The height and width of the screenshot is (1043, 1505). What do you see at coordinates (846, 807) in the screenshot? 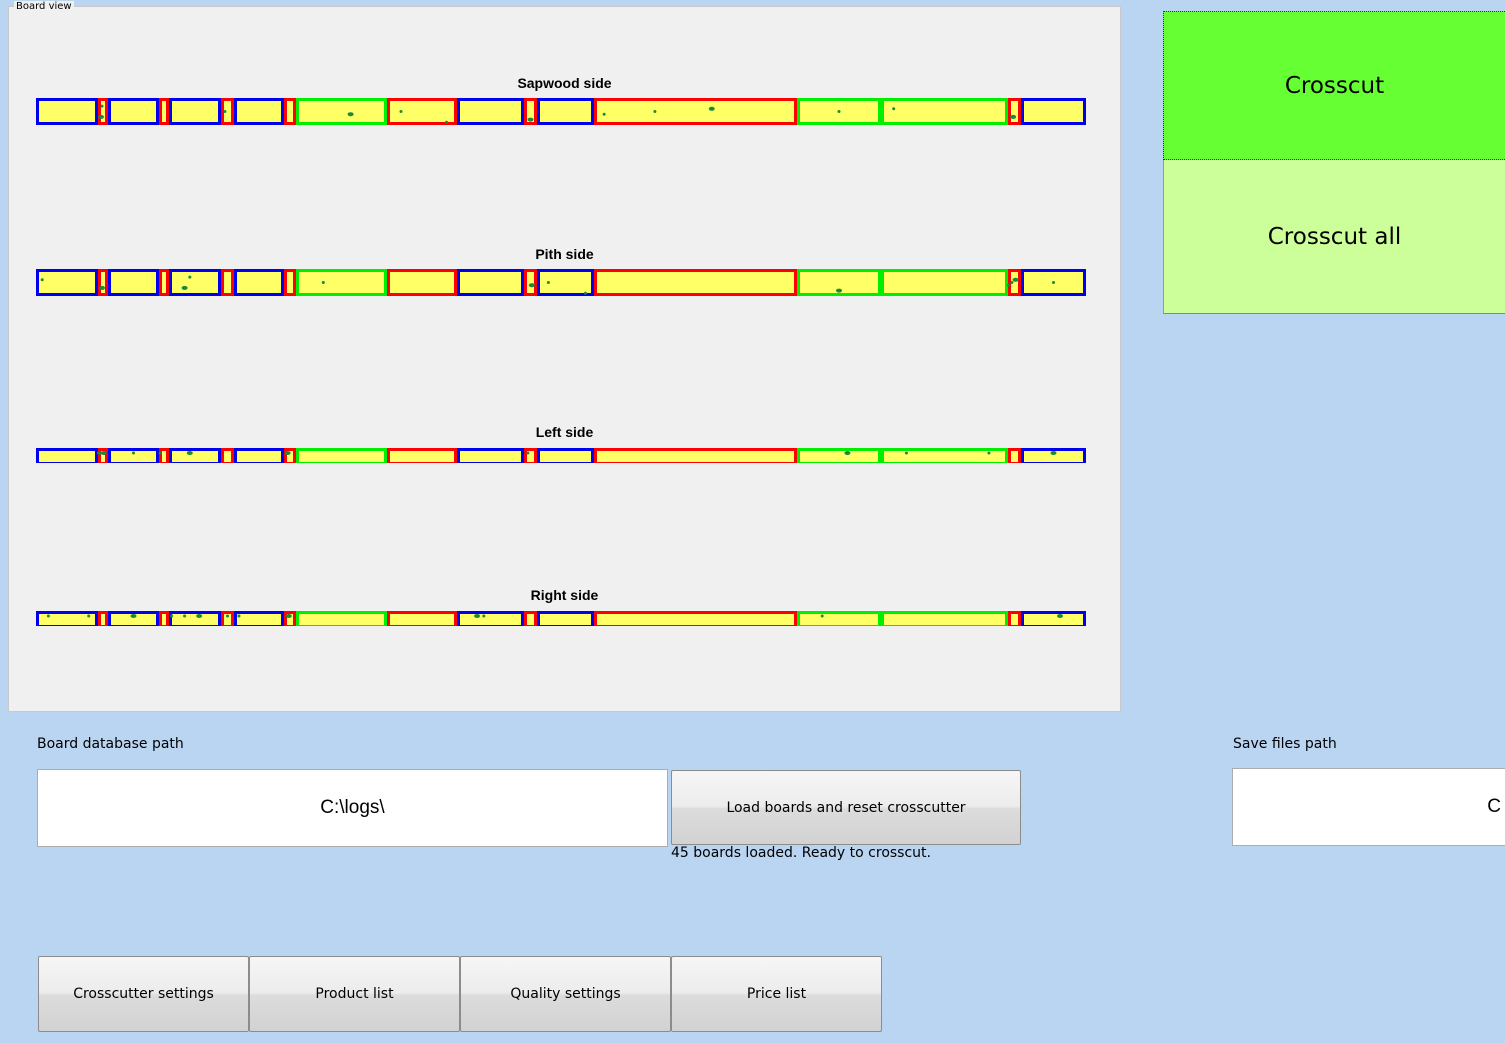
I see `load-boards-button: Load boards and reset crosscutter` at bounding box center [846, 807].